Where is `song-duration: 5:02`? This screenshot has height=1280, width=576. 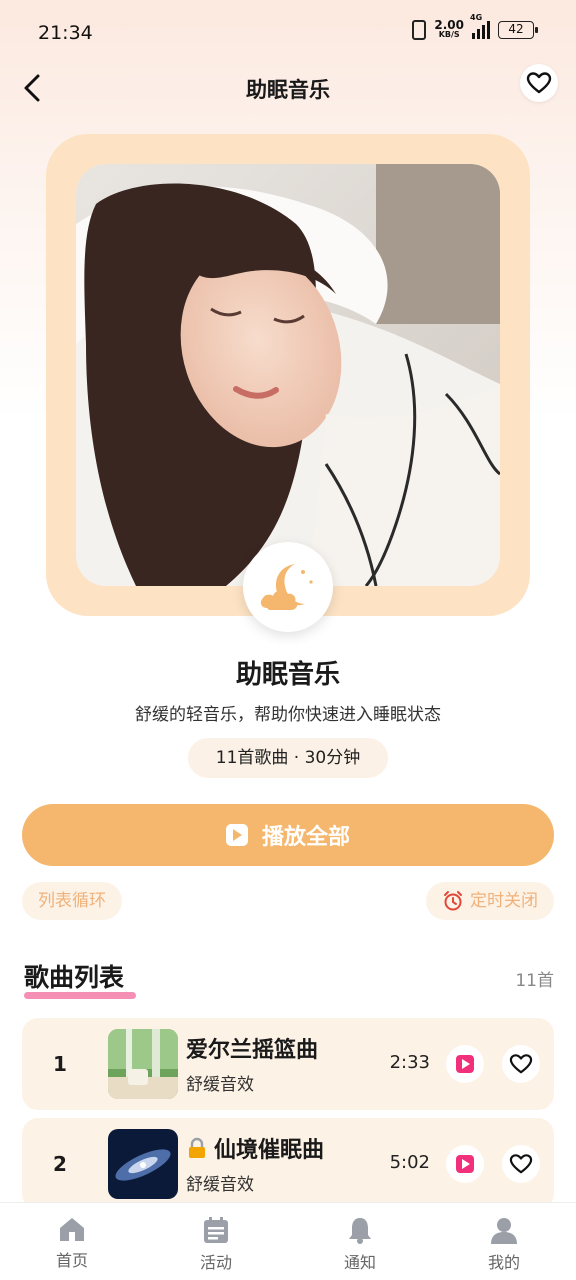
song-duration: 5:02 is located at coordinates (409, 1162).